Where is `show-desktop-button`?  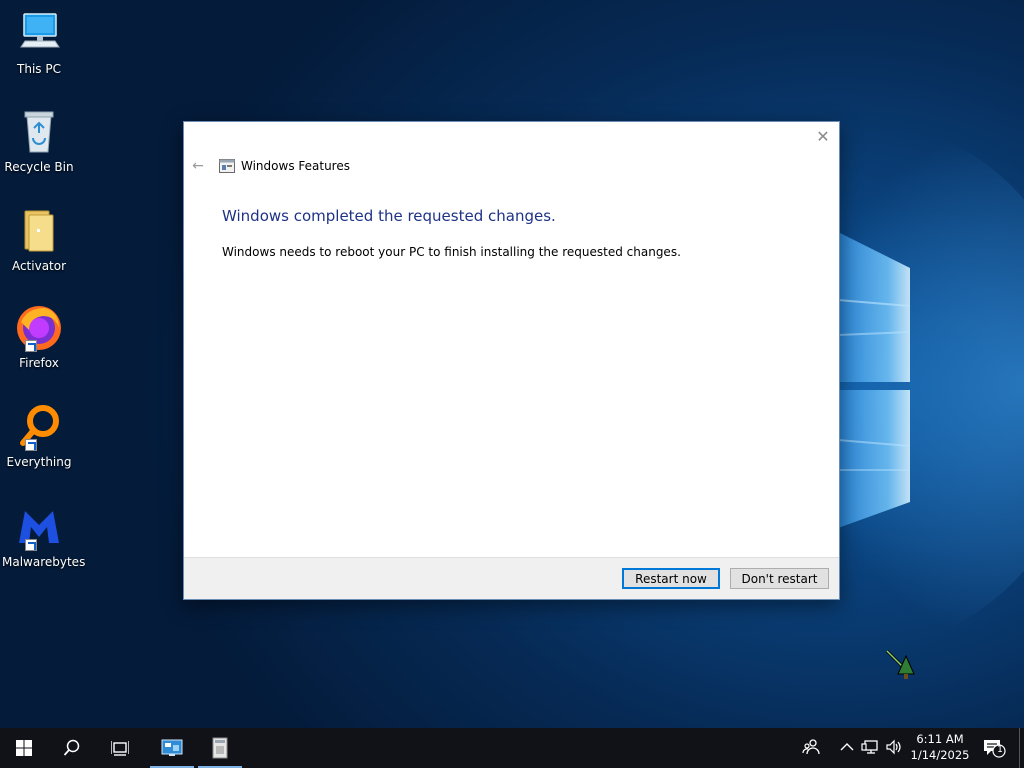
show-desktop-button is located at coordinates (1021, 748).